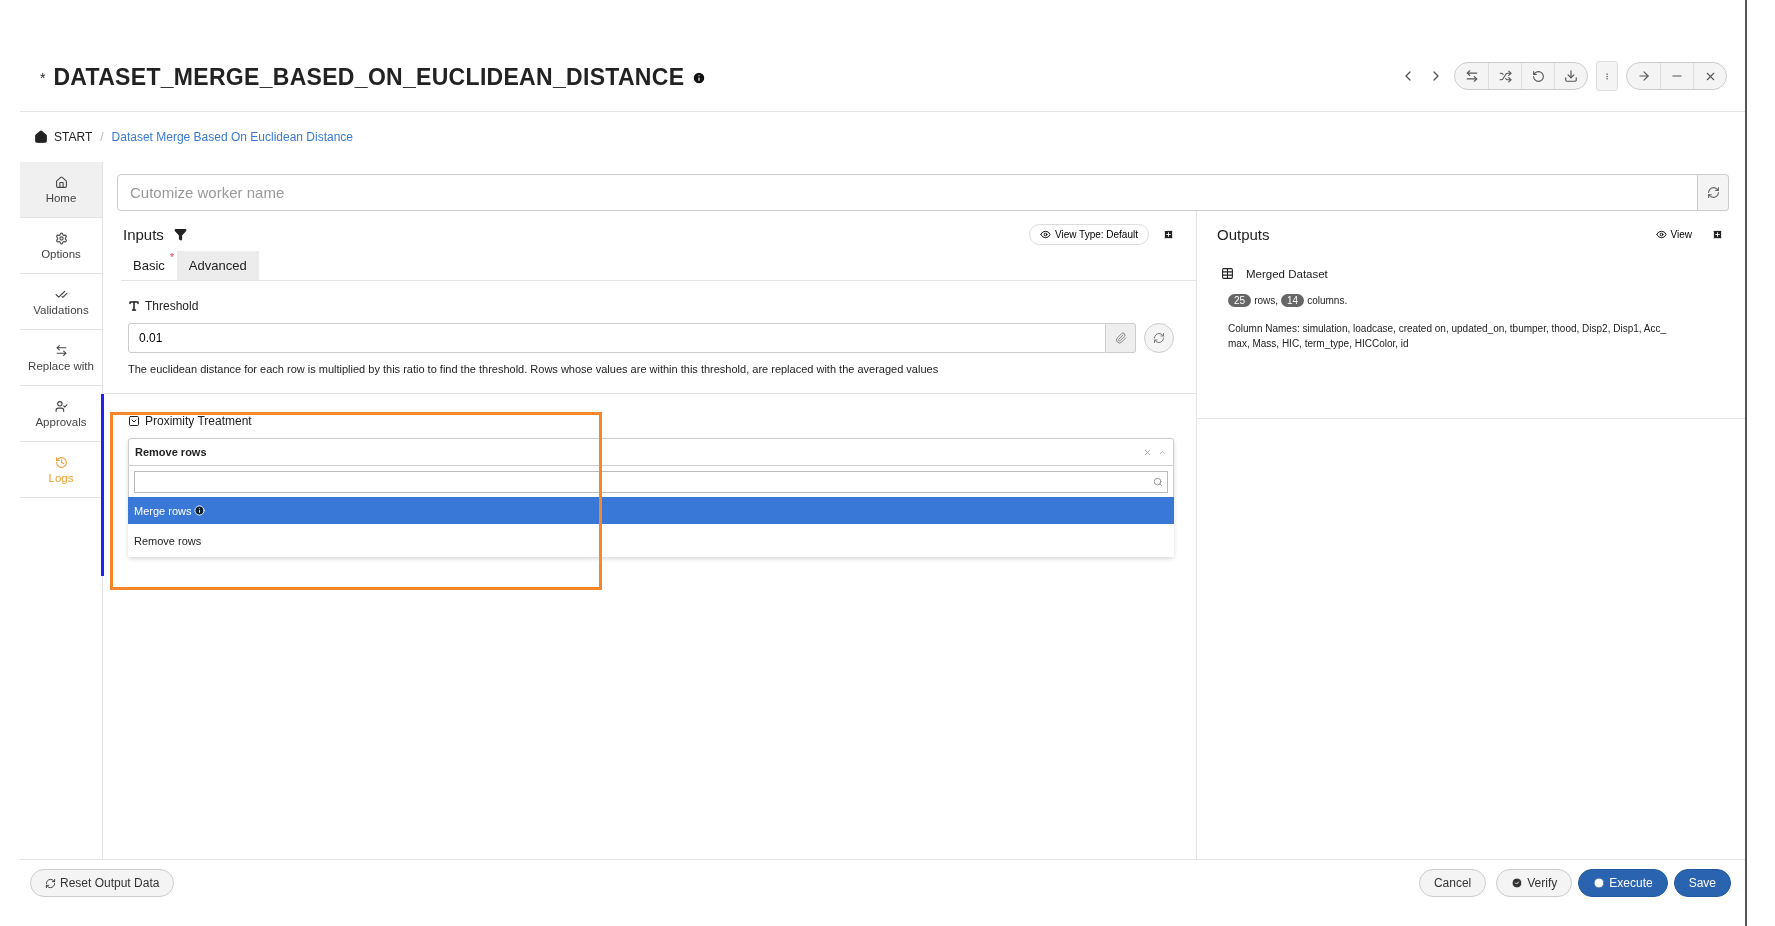 Image resolution: width=1775 pixels, height=926 pixels. Describe the element at coordinates (534, 369) in the screenshot. I see `help-text: The euclidean distance for each row is multiplied by this ratio to find the threshold. Rows whose values are within this threshold, are replaced with the averaged values` at that location.